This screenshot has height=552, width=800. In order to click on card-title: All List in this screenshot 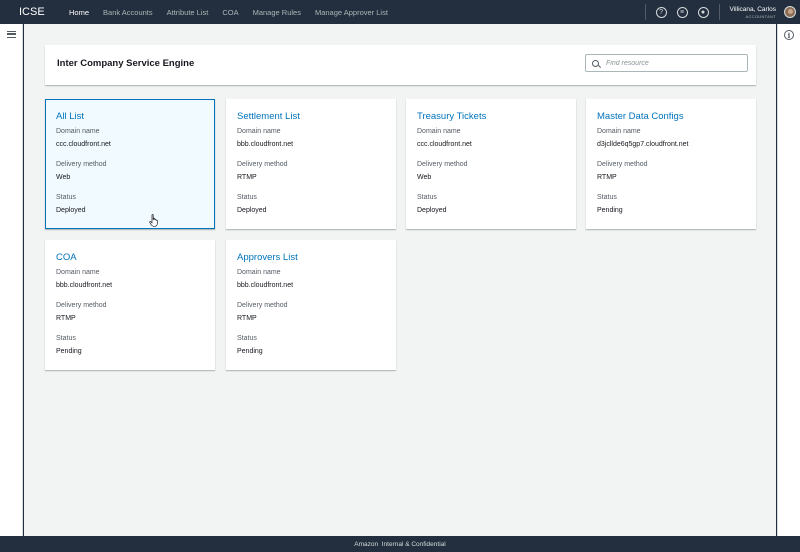, I will do `click(130, 116)`.